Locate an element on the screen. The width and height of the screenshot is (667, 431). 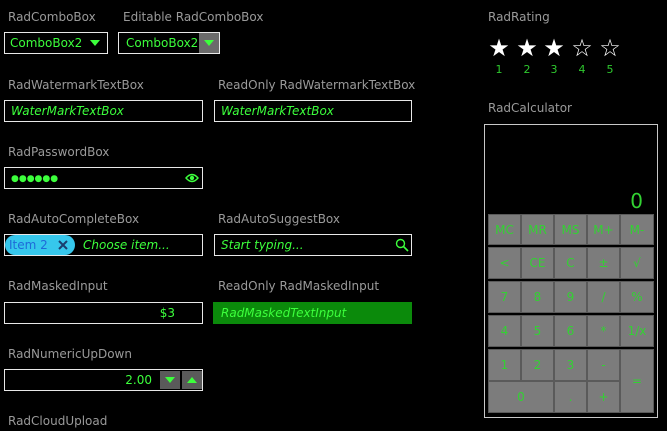
calc-key-1: 1 is located at coordinates (504, 365).